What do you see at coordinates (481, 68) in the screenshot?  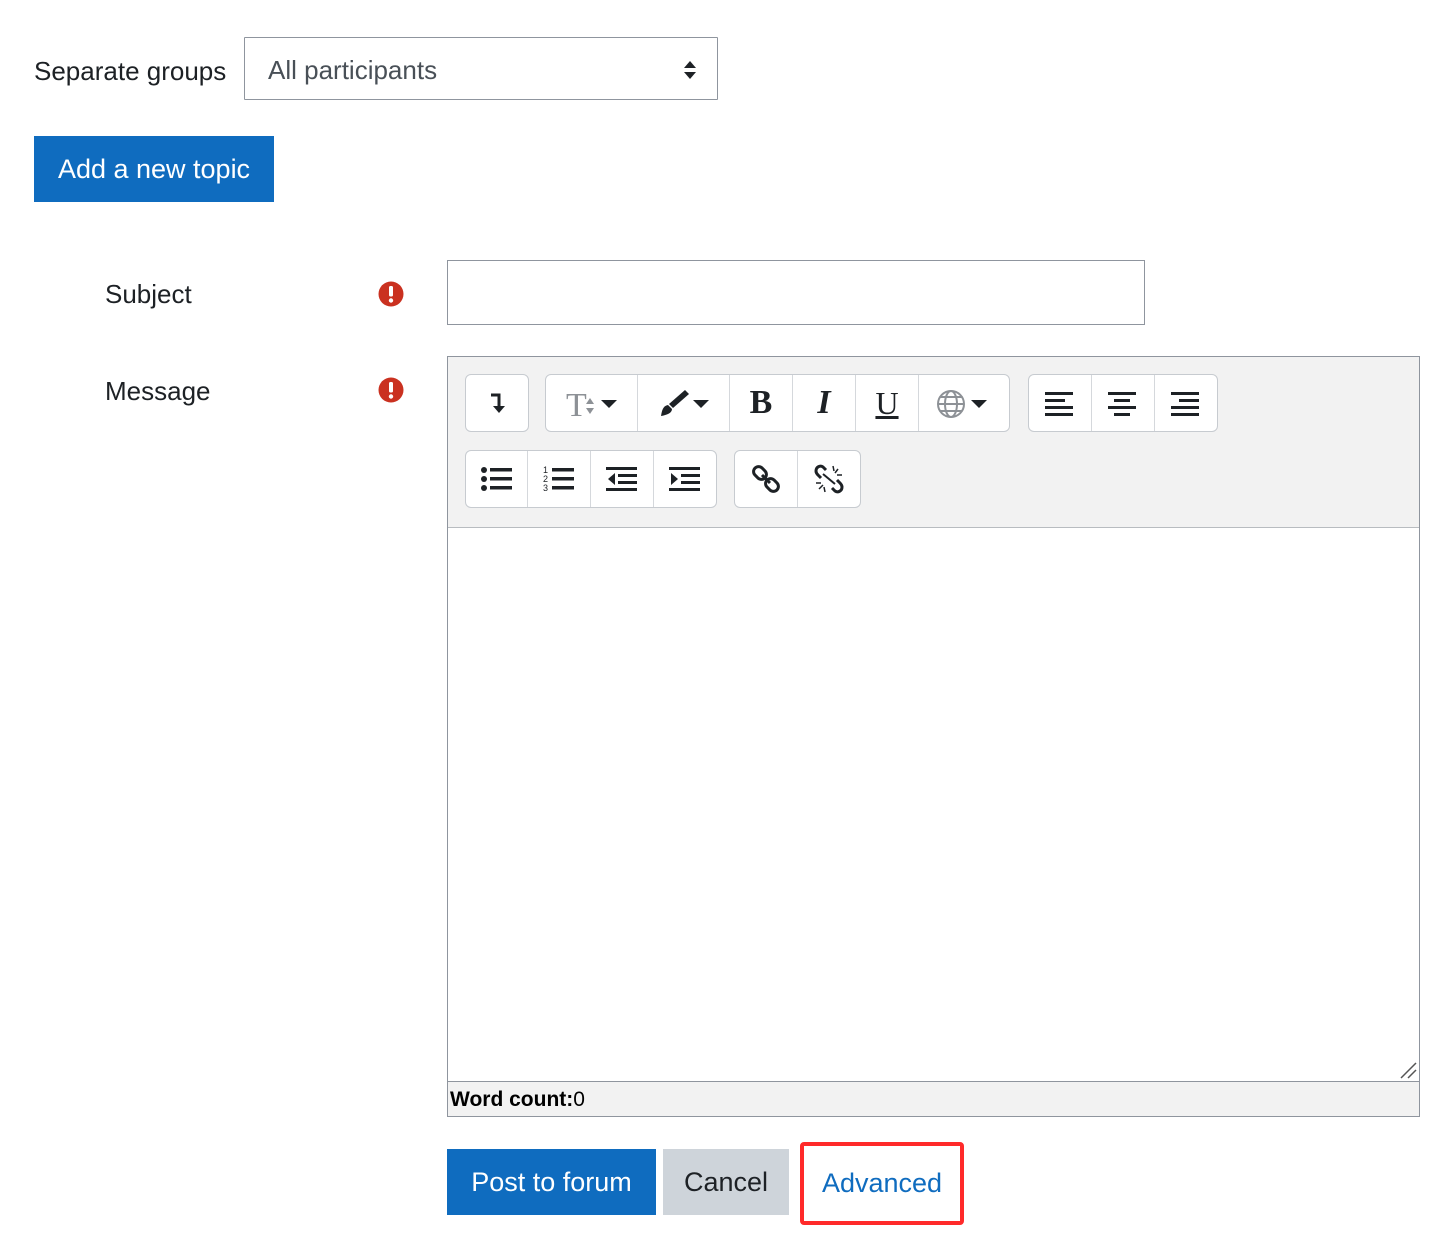 I see `group-select: All participants` at bounding box center [481, 68].